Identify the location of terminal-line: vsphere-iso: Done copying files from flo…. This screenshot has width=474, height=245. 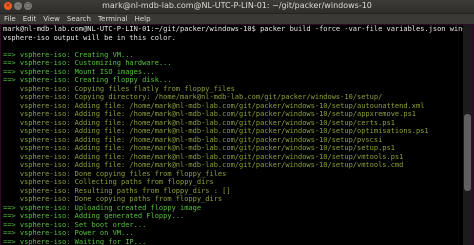
(115, 173).